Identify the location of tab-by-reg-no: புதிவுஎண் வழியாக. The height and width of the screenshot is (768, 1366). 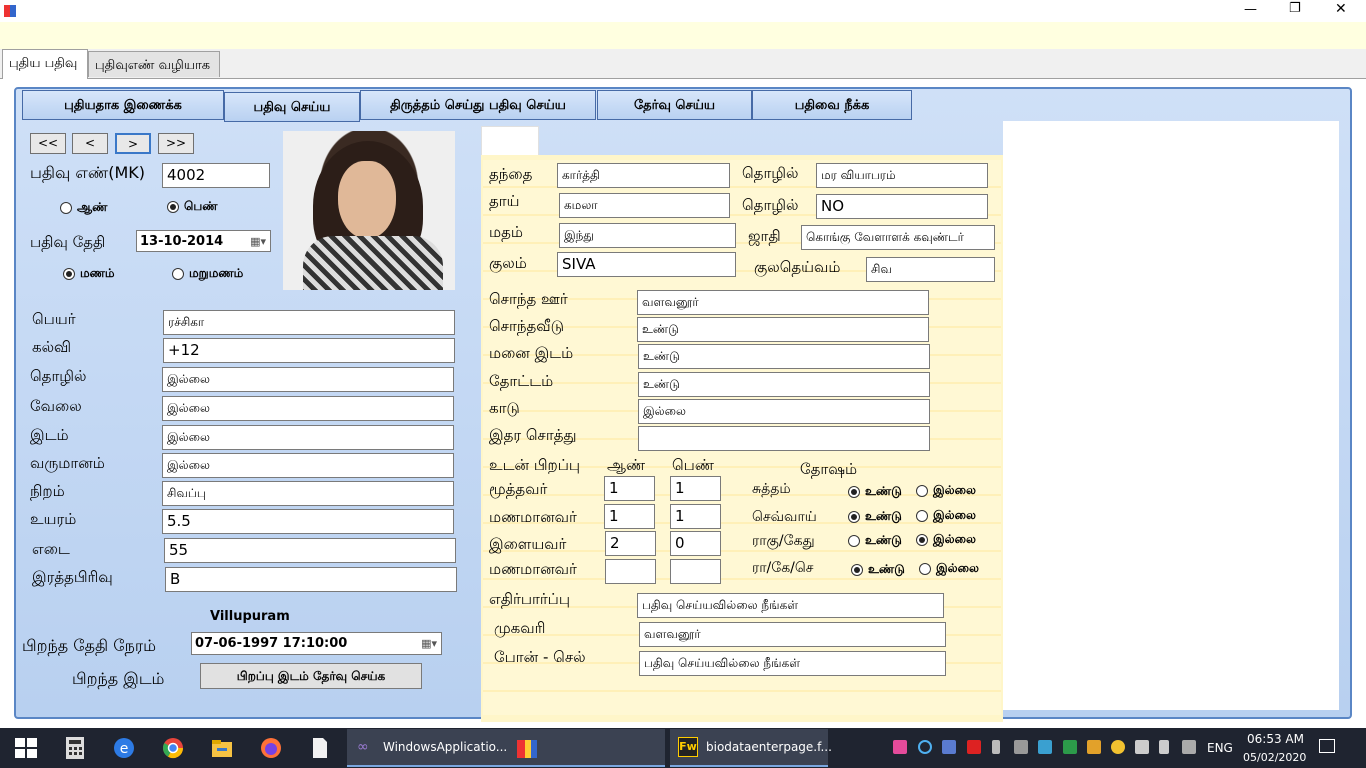
(154, 64).